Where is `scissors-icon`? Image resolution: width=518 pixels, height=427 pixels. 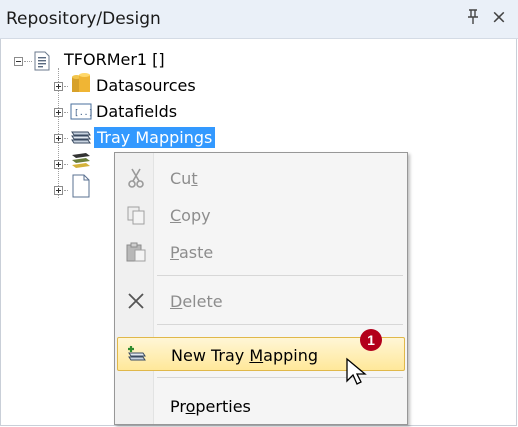 scissors-icon is located at coordinates (136, 178).